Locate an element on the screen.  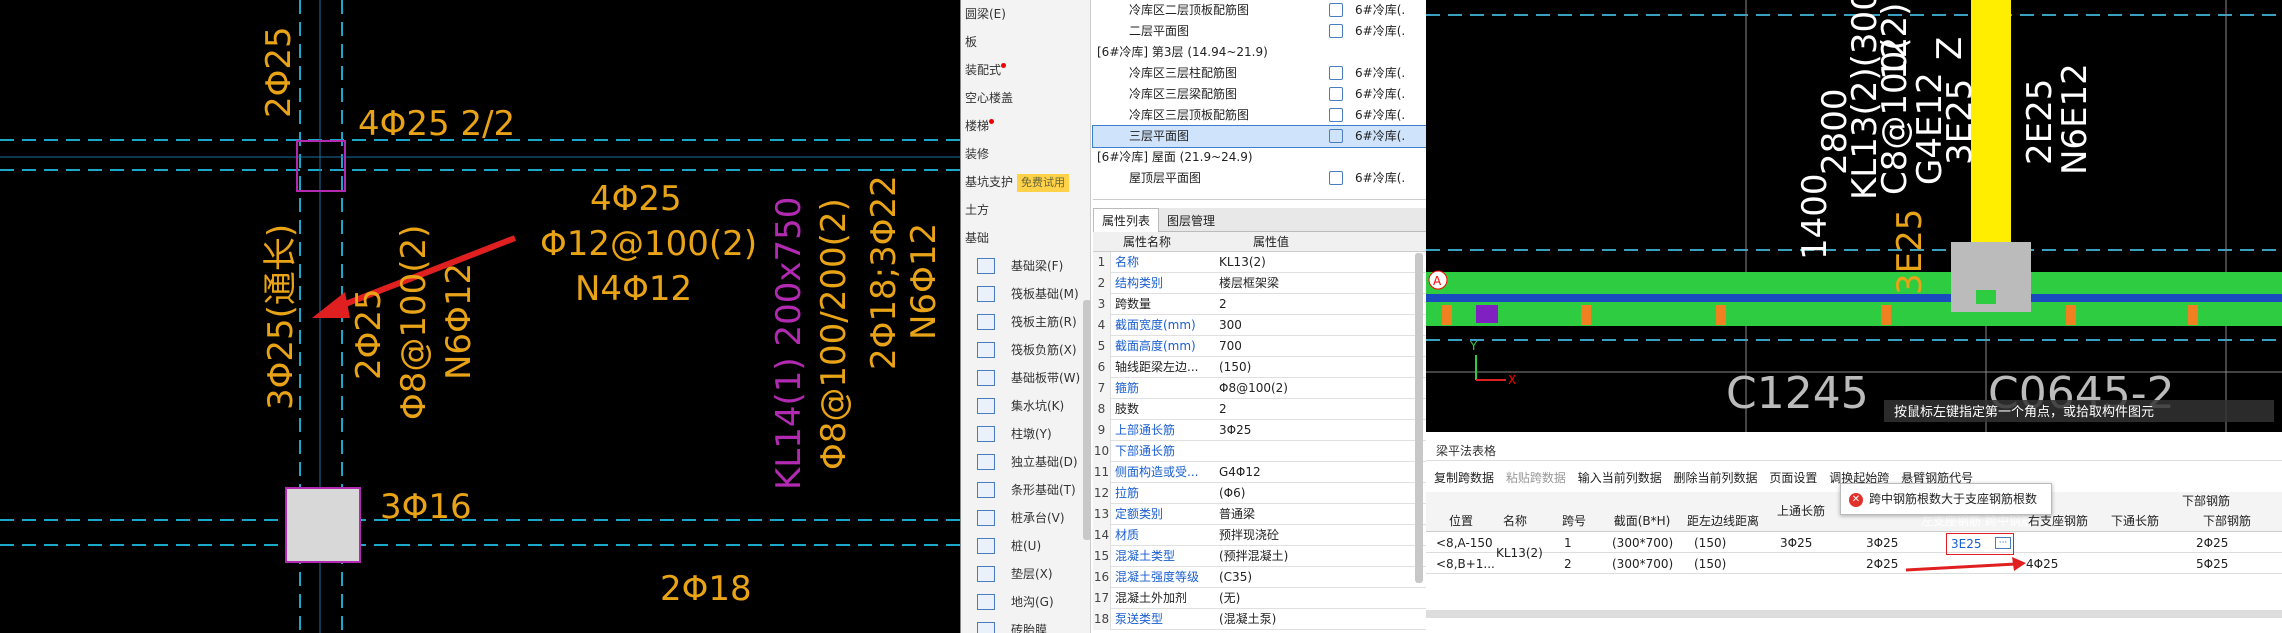
property-row: 1 名称 KL13(2) is located at coordinates (1259, 262).